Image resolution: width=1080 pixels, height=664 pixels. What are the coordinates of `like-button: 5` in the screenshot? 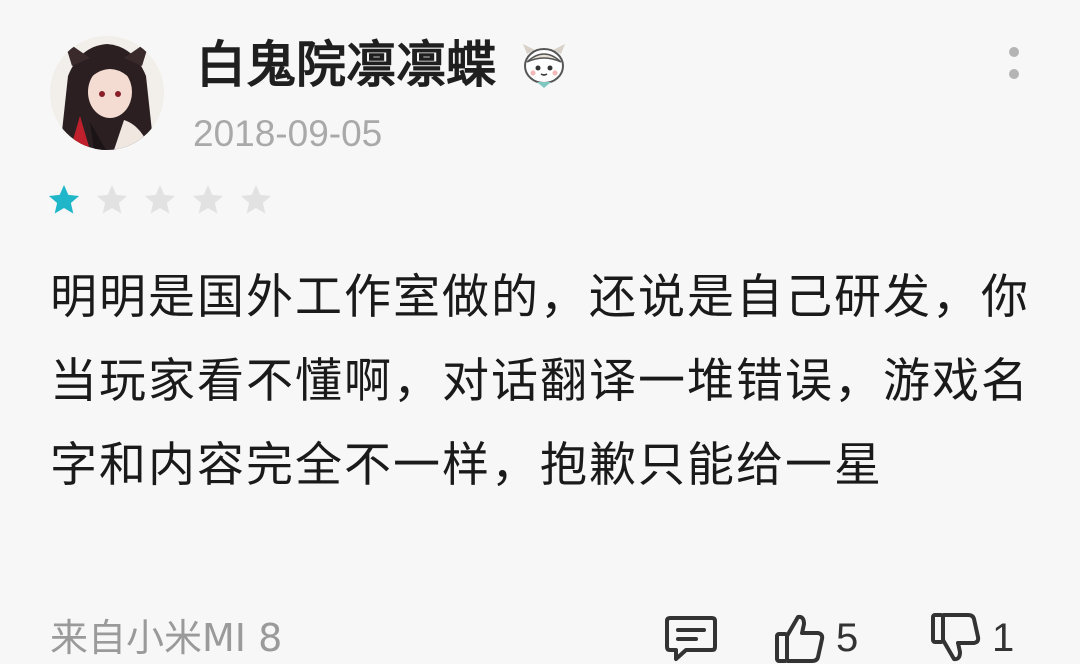 It's located at (816, 638).